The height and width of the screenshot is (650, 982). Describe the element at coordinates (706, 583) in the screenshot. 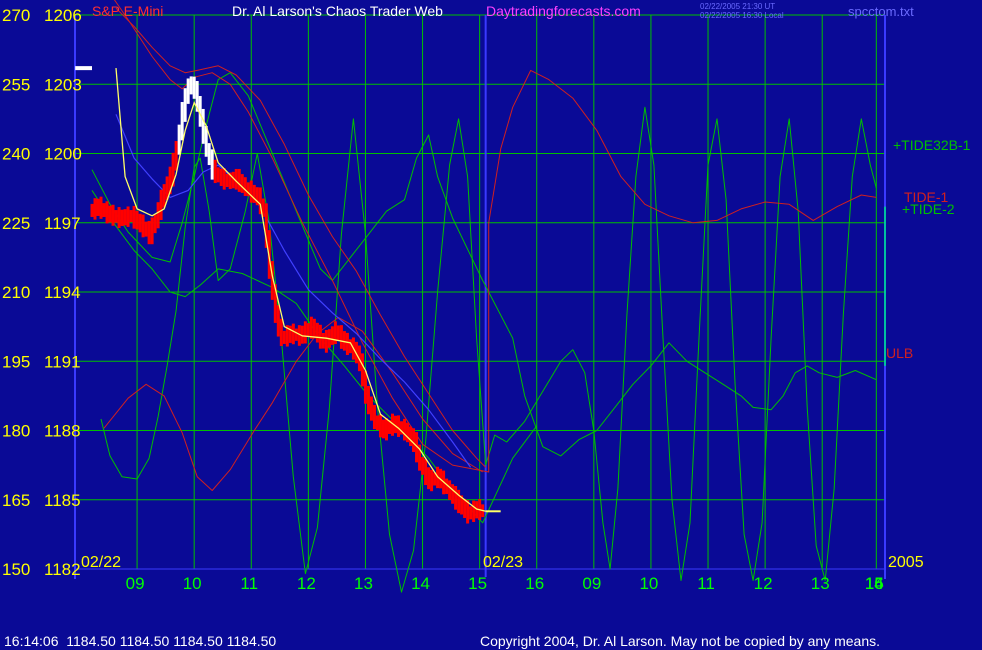

I see `tick-label-time: 11` at that location.